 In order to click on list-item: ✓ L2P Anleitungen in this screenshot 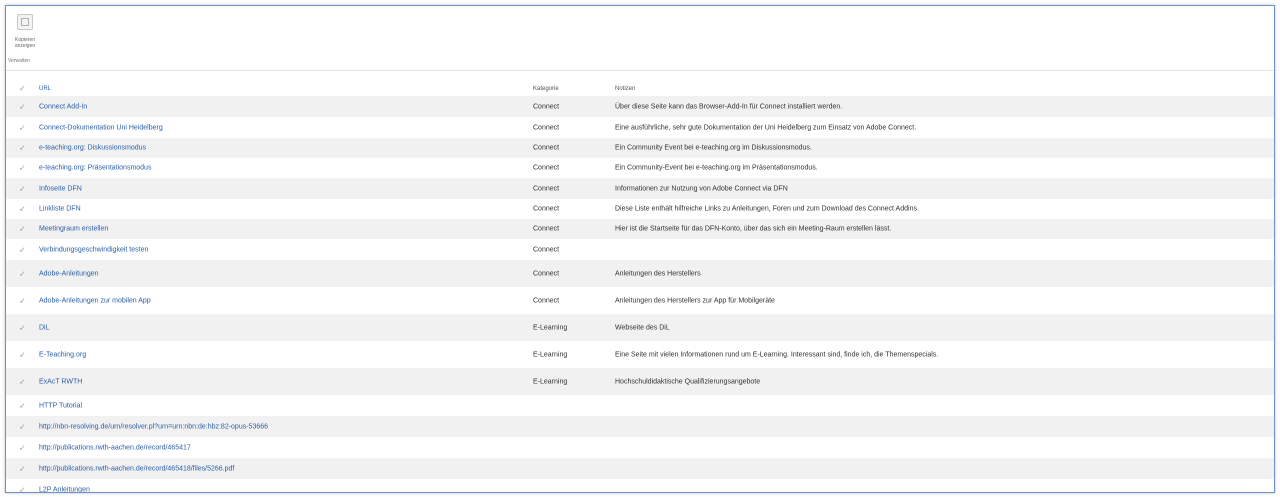, I will do `click(640, 485)`.